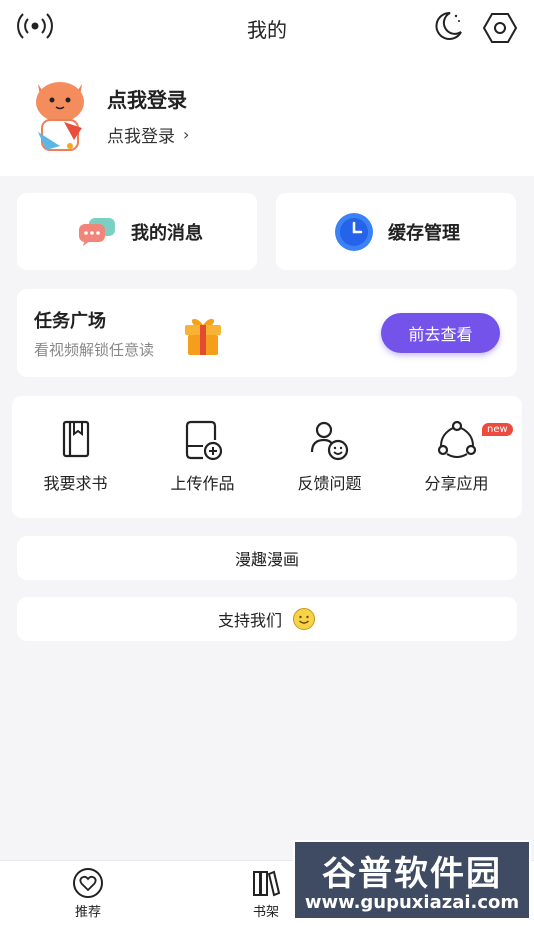 The width and height of the screenshot is (534, 926). Describe the element at coordinates (440, 333) in the screenshot. I see `go-view-button: 前去查看` at that location.